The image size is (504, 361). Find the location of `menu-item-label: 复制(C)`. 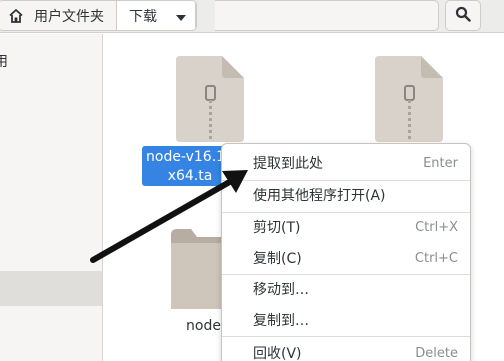

menu-item-label: 复制(C) is located at coordinates (277, 259).